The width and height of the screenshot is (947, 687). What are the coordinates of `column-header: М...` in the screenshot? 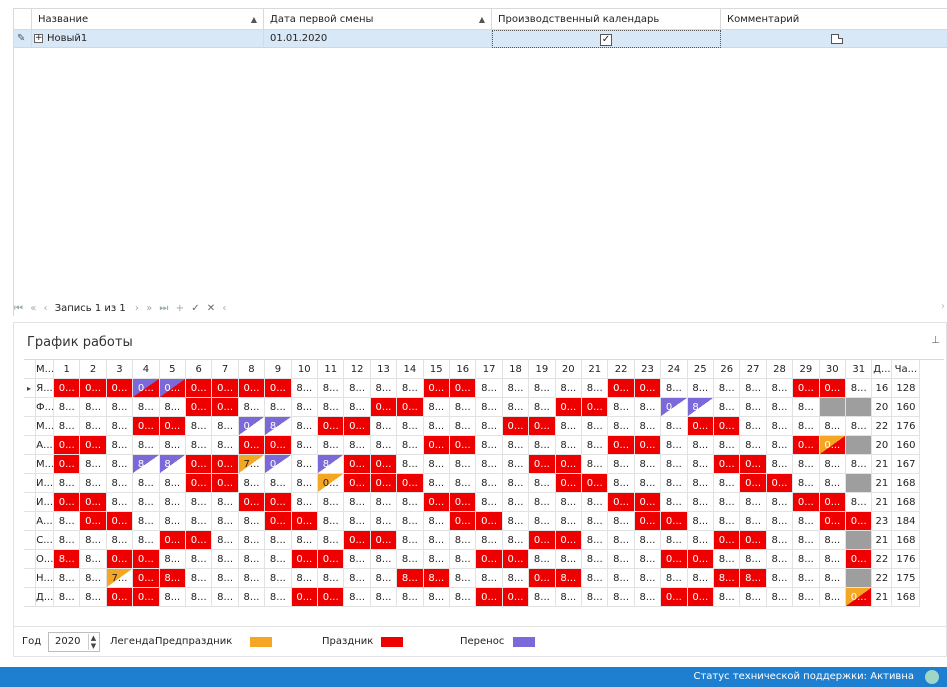 It's located at (45, 369).